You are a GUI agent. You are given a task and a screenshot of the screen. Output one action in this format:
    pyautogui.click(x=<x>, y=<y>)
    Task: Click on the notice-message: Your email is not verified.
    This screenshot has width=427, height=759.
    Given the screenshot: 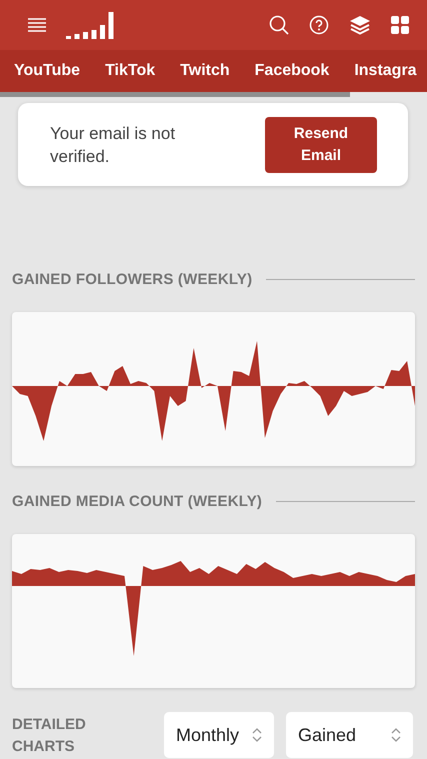 What is the action you would take?
    pyautogui.click(x=113, y=145)
    